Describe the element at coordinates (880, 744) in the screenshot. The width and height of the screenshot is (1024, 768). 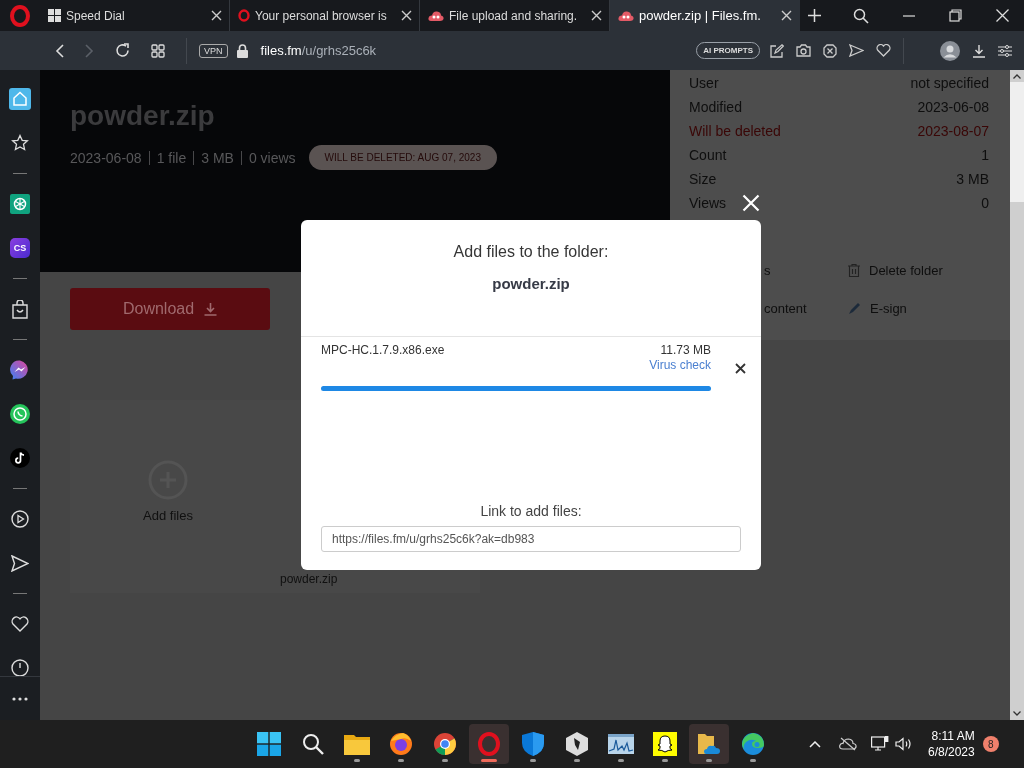
I see `network-icon` at that location.